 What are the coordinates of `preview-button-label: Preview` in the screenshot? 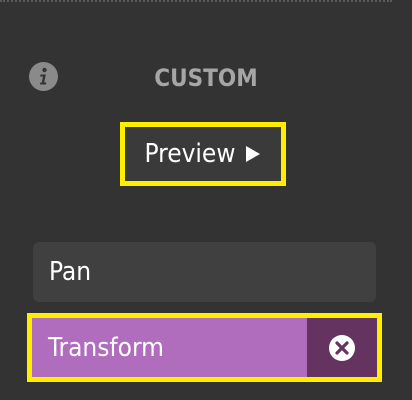 It's located at (190, 154).